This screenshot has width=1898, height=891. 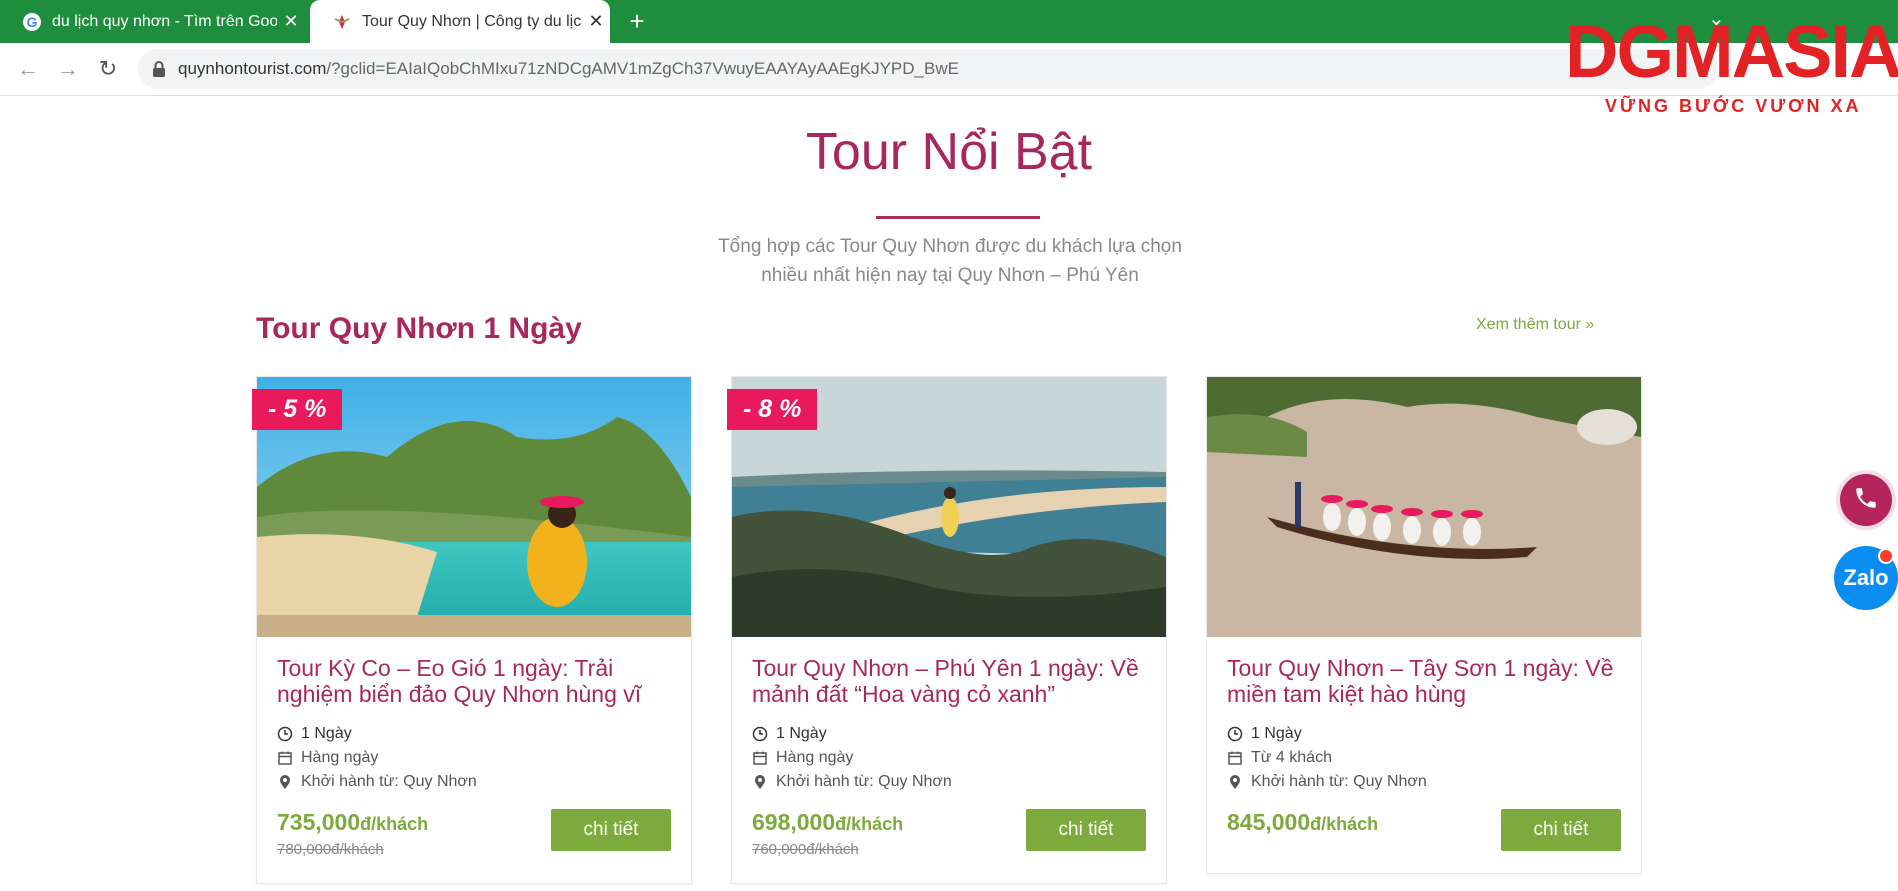 I want to click on lock-icon, so click(x=159, y=69).